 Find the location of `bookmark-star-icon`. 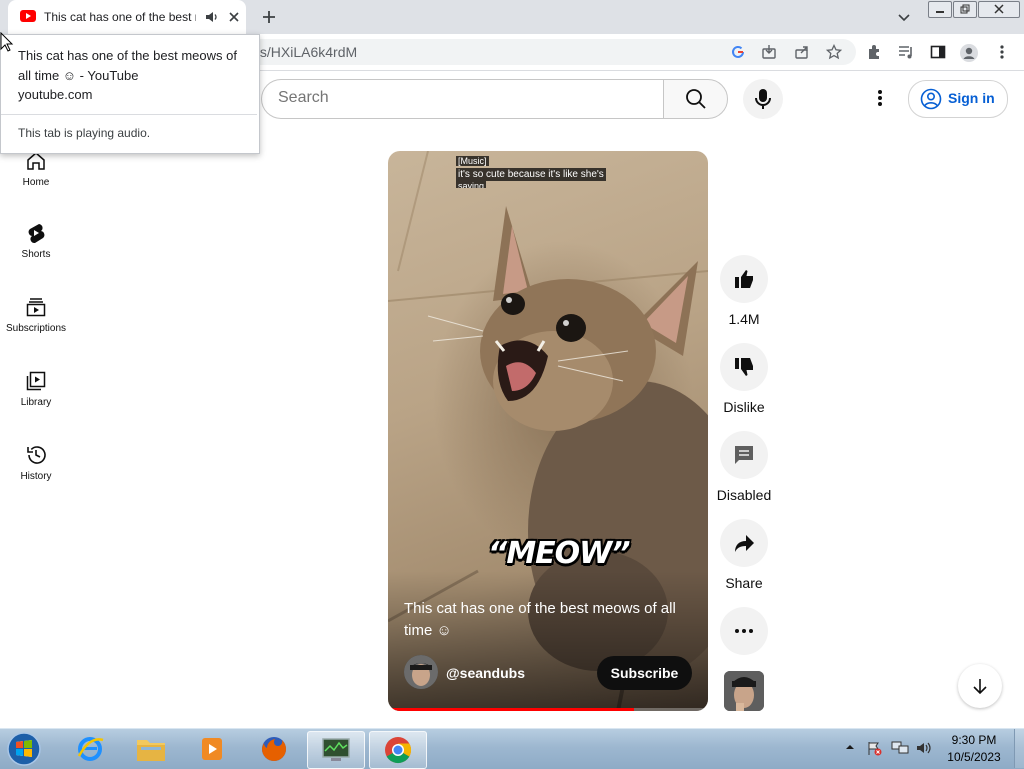

bookmark-star-icon is located at coordinates (834, 52).